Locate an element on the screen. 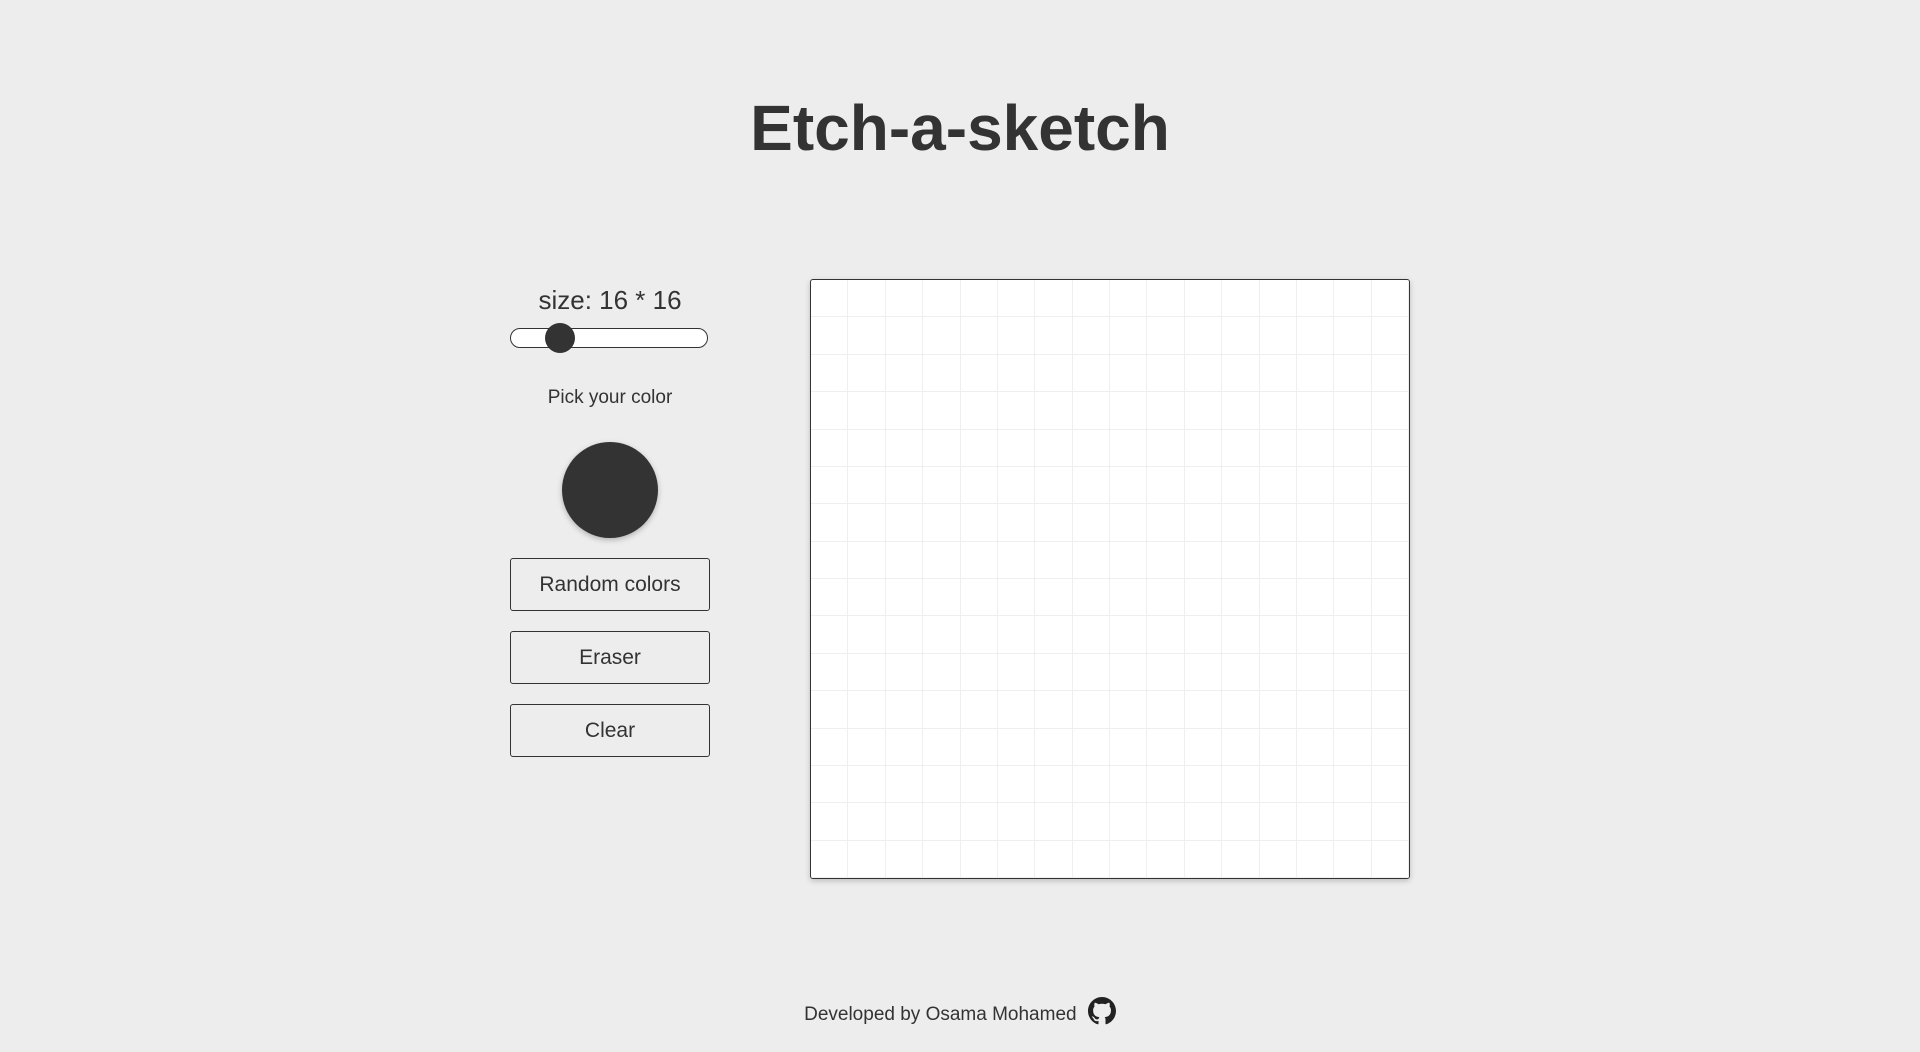 This screenshot has width=1920, height=1052. color-picker is located at coordinates (610, 490).